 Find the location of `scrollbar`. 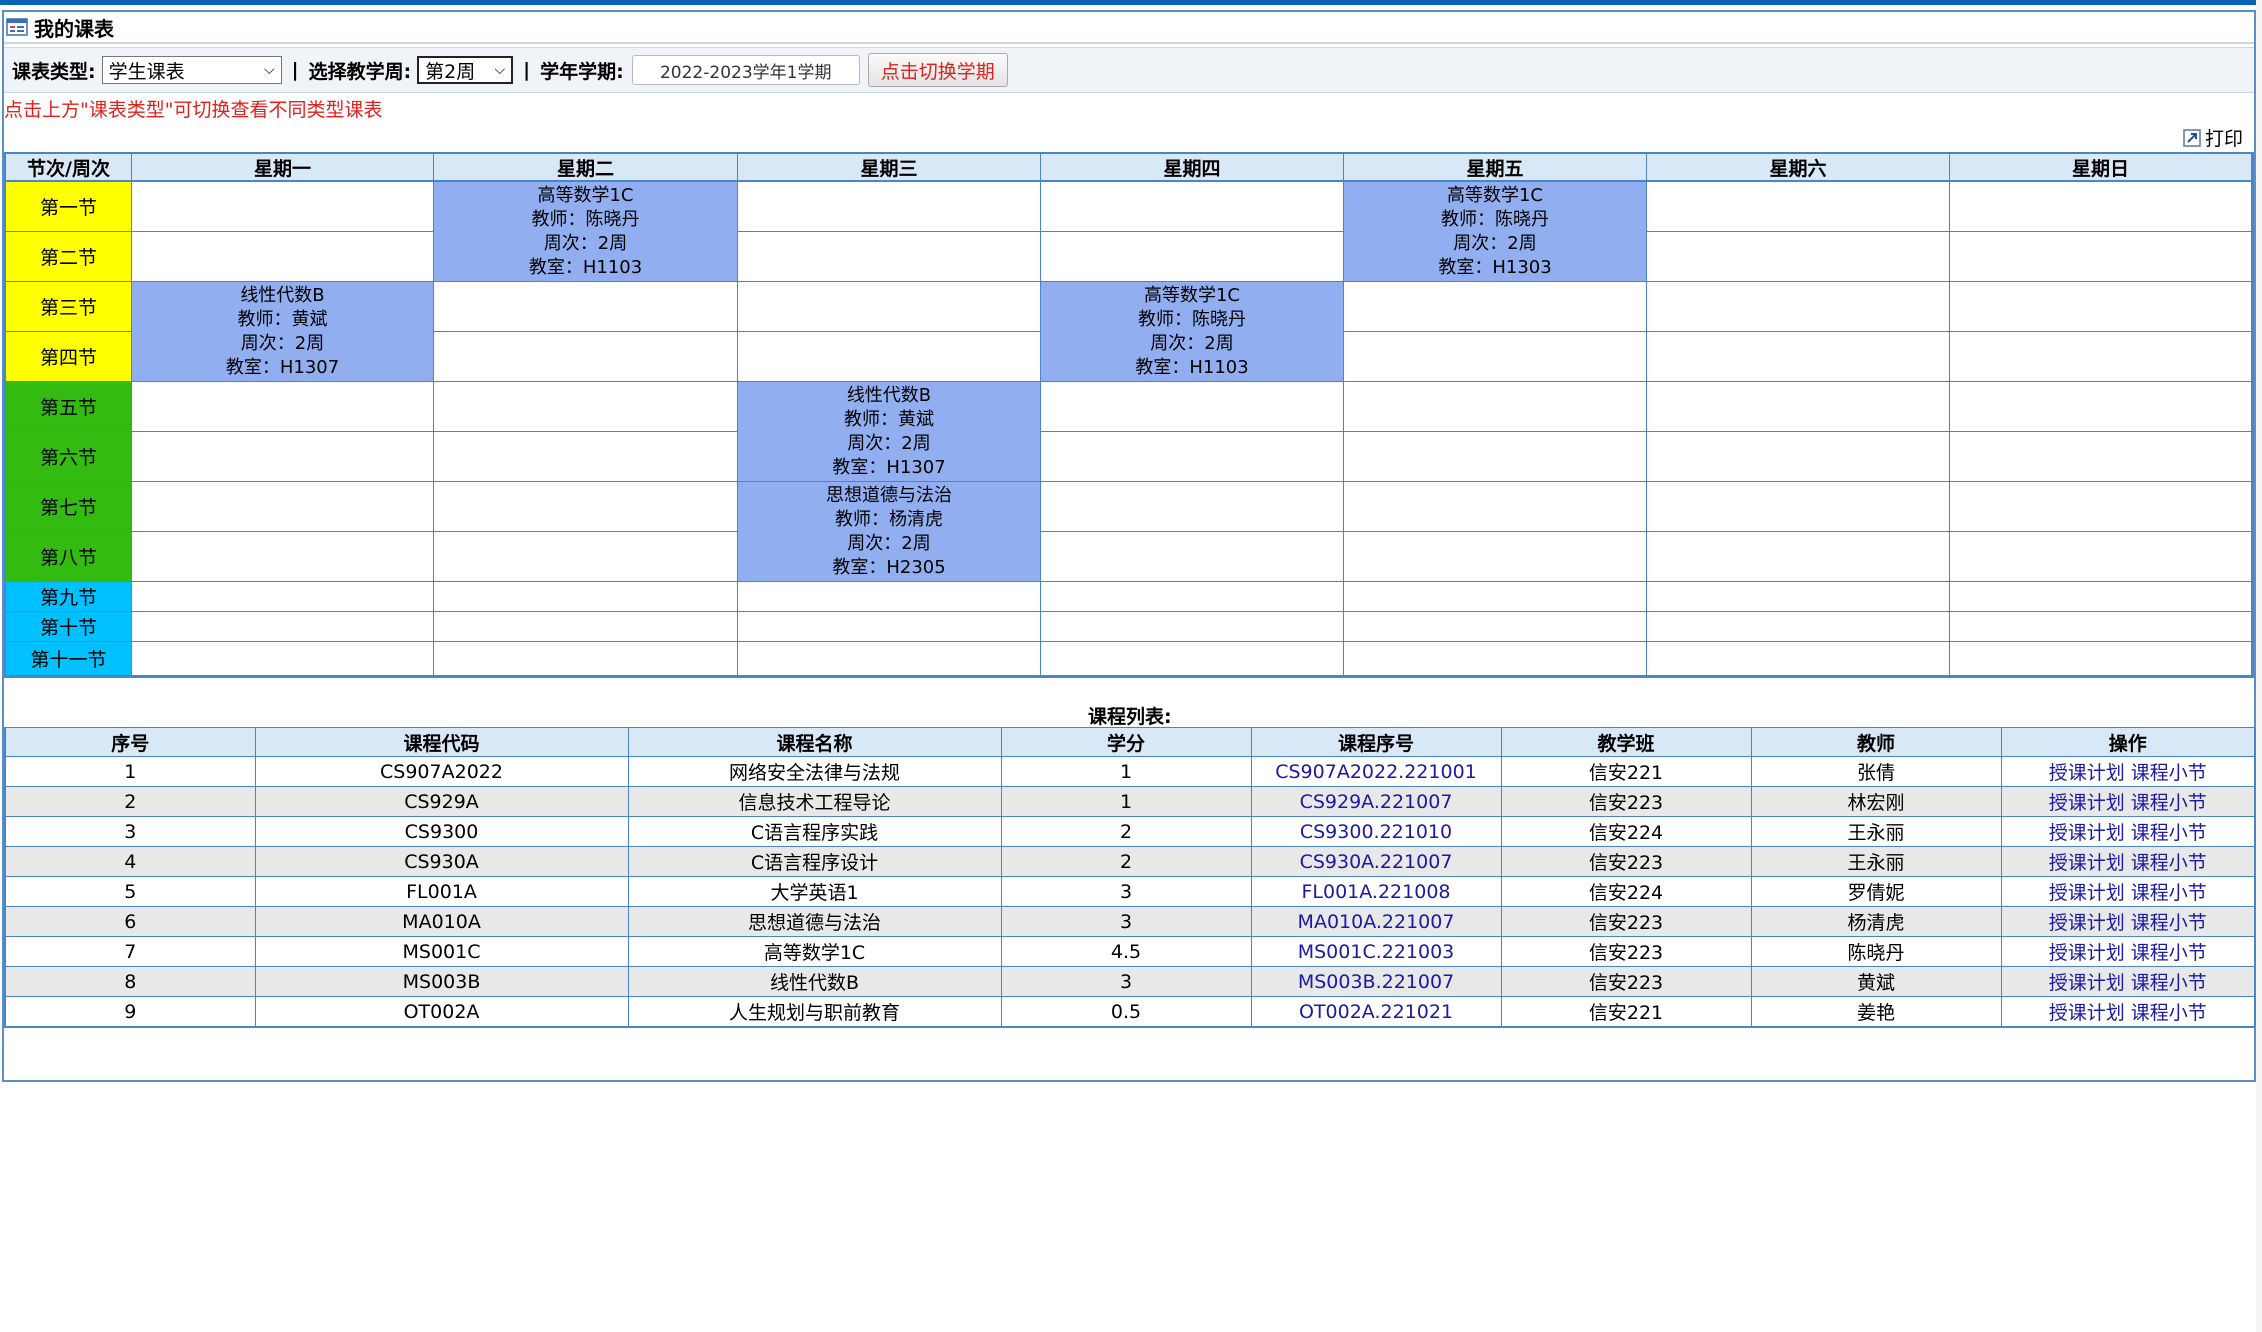

scrollbar is located at coordinates (2259, 666).